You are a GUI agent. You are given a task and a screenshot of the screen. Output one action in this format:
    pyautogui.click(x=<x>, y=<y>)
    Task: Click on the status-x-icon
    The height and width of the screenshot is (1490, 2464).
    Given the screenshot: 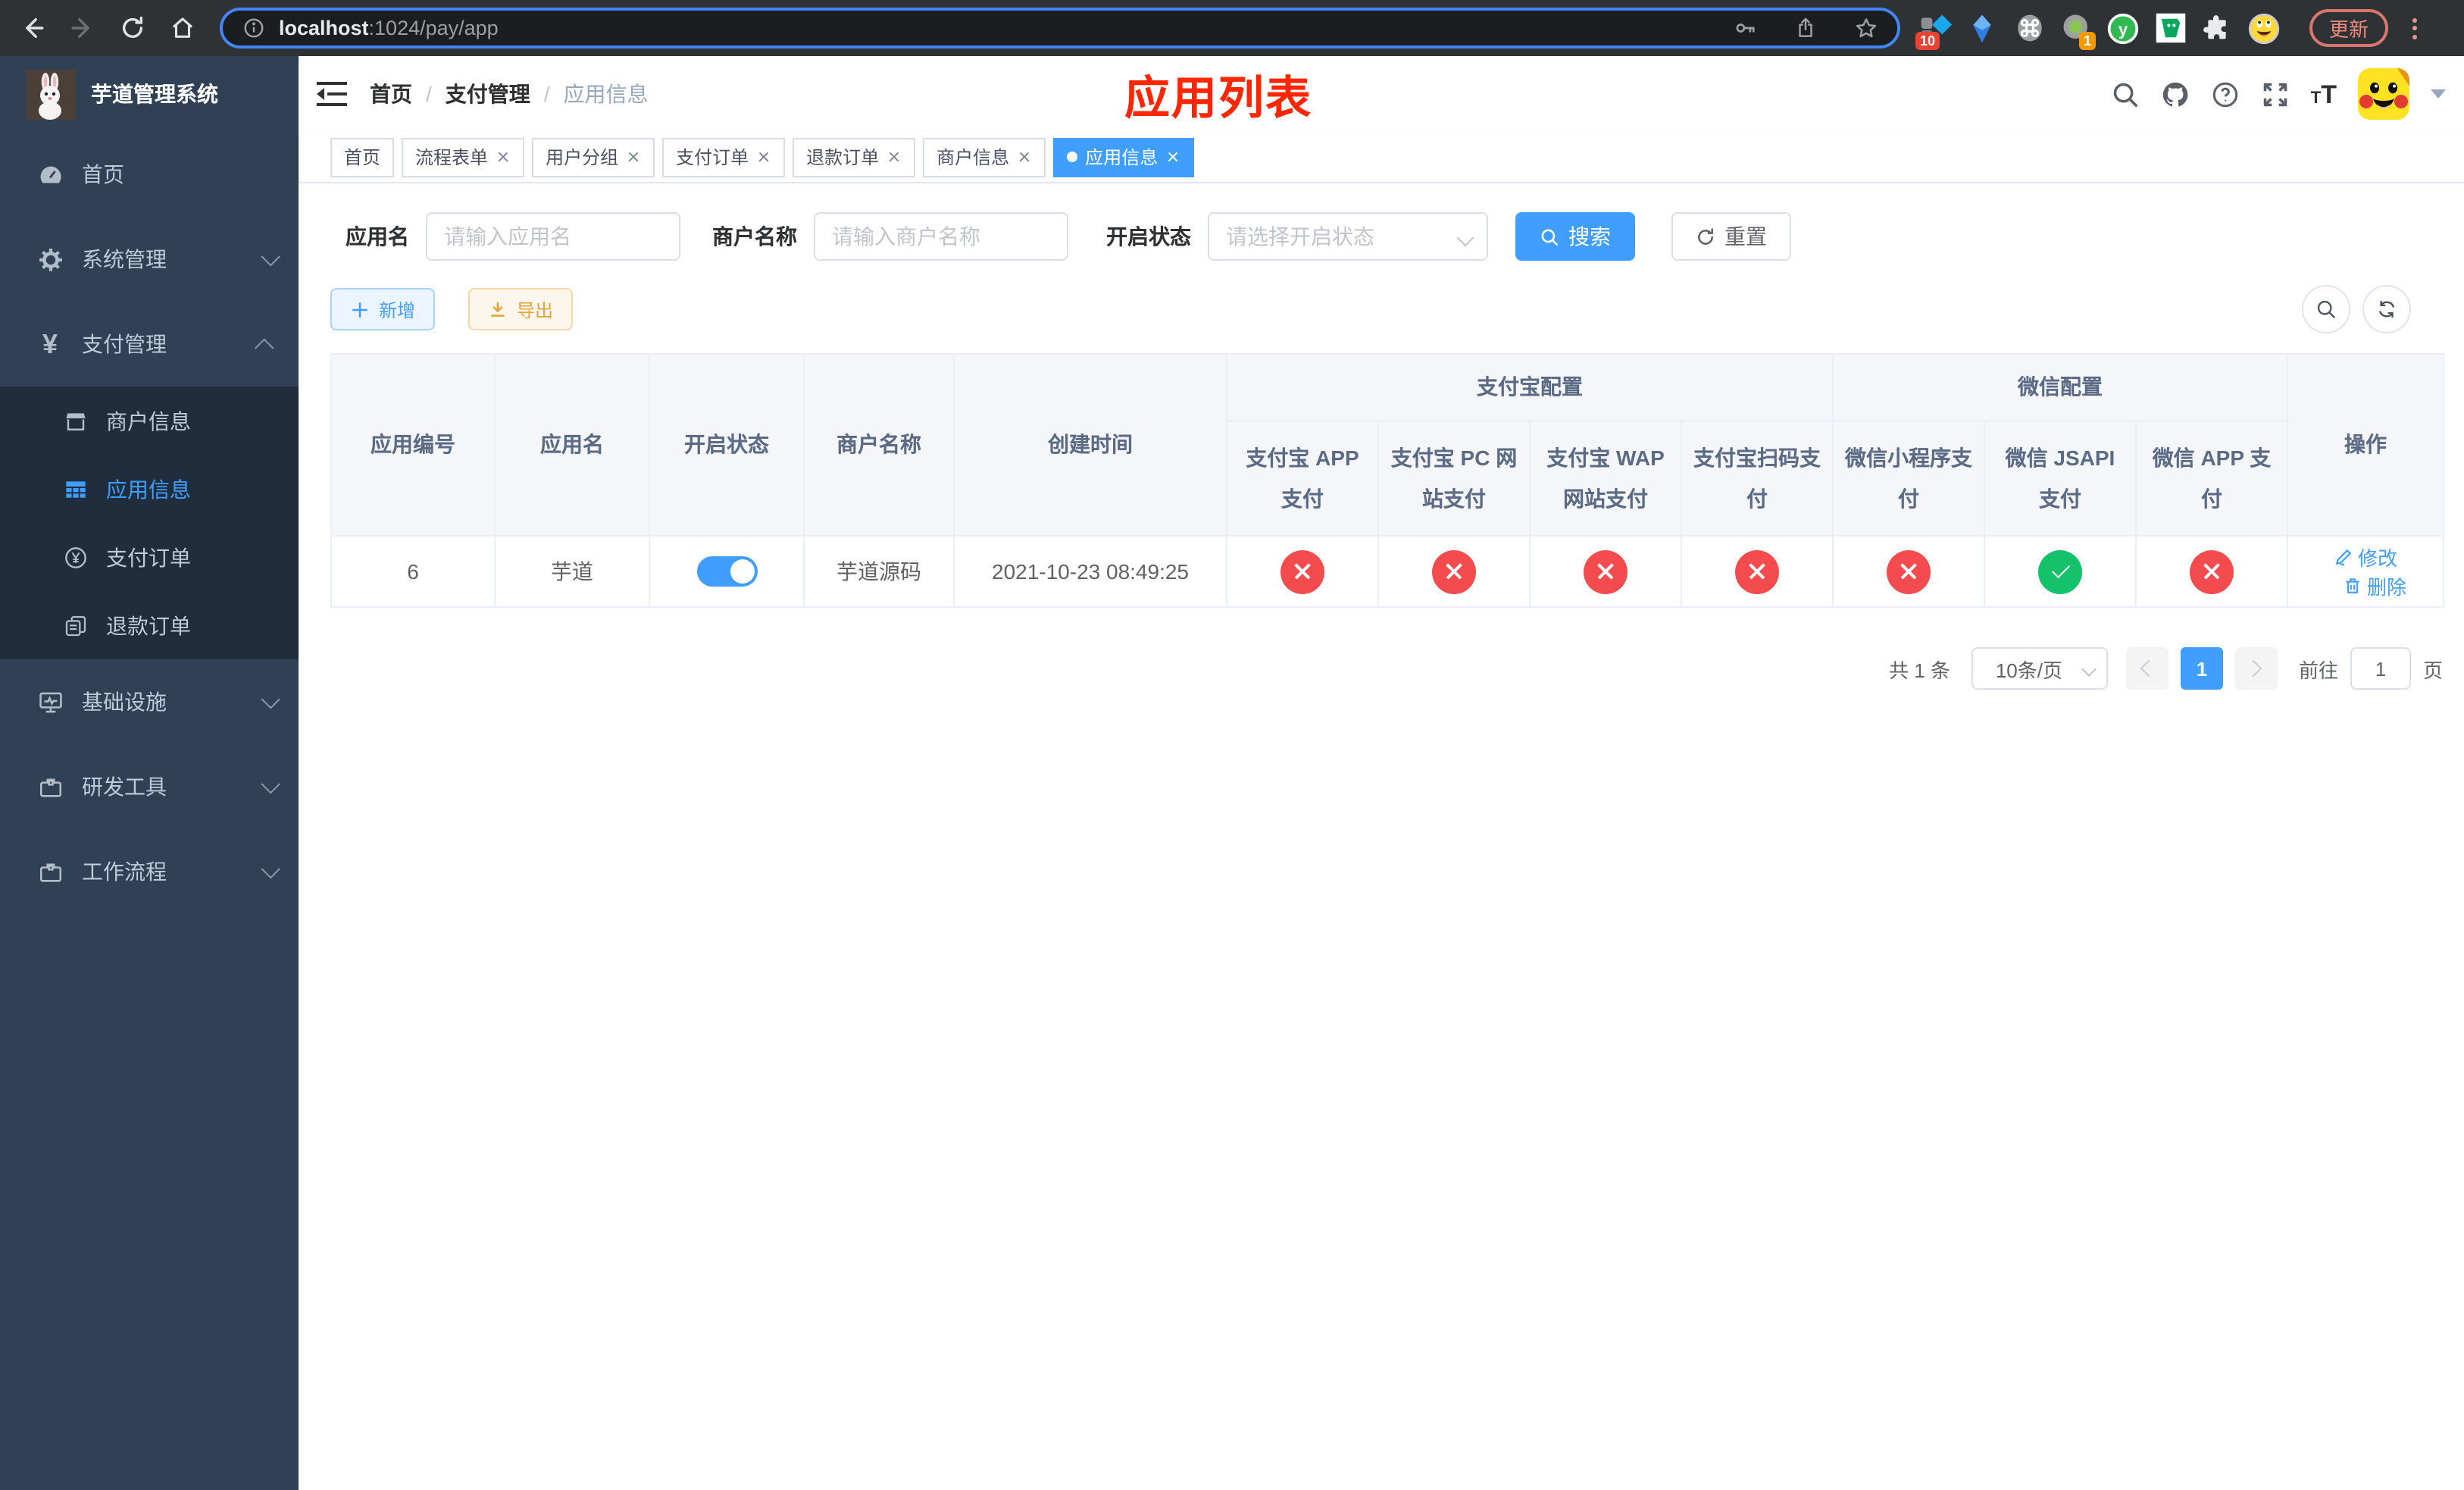 What is the action you would take?
    pyautogui.click(x=1454, y=571)
    